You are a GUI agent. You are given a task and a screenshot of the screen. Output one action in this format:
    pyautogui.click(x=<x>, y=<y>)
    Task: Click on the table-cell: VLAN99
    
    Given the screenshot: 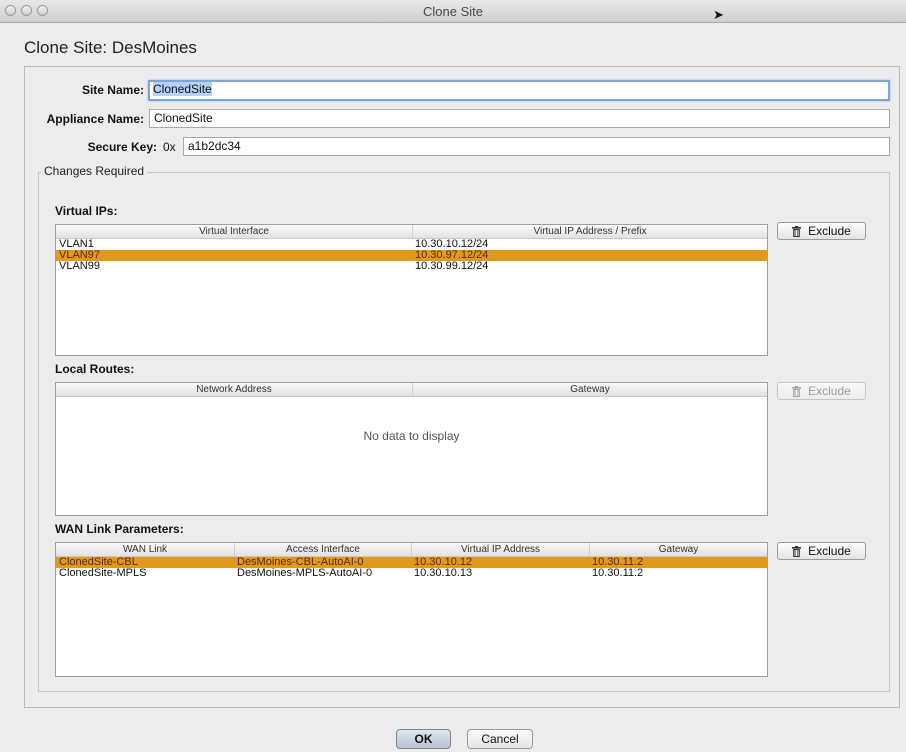 What is the action you would take?
    pyautogui.click(x=79, y=266)
    